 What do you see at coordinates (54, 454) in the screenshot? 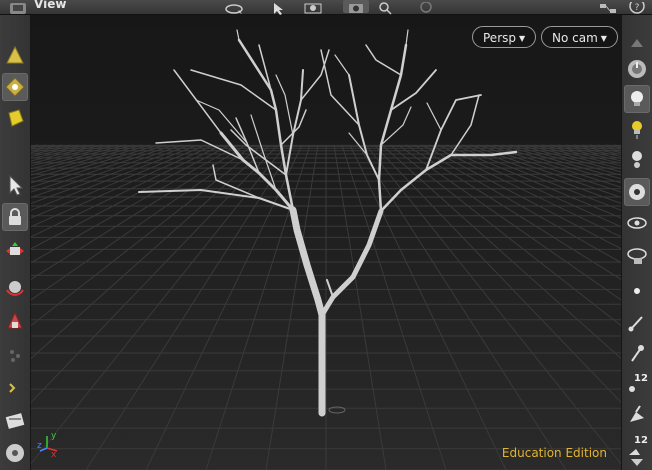
I see `axis-x-label: x` at bounding box center [54, 454].